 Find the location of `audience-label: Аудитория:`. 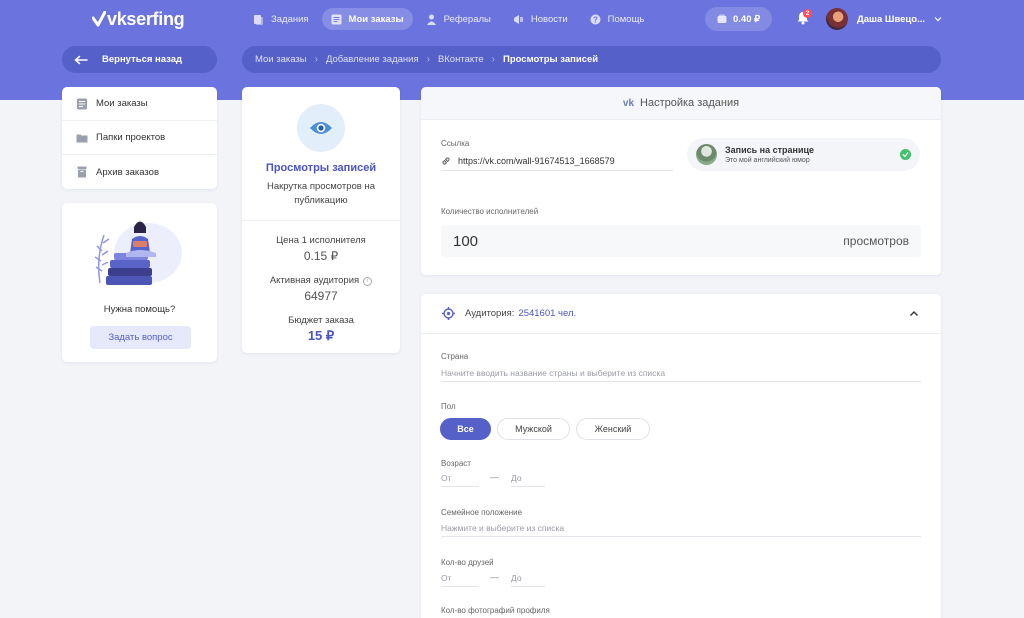

audience-label: Аудитория: is located at coordinates (490, 313).